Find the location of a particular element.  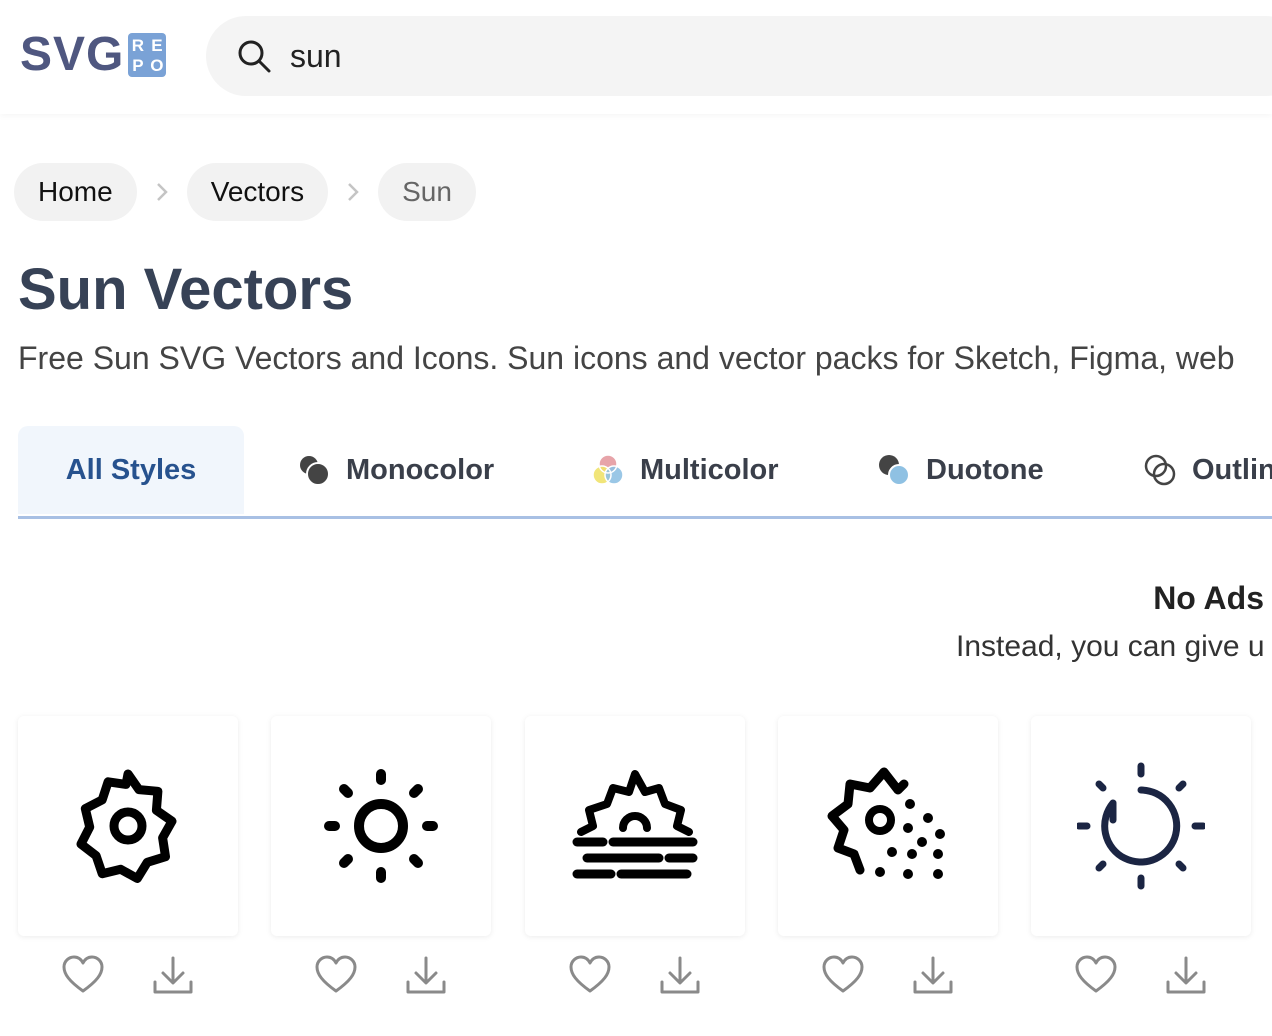

sunrise-fog-icon is located at coordinates (635, 824).